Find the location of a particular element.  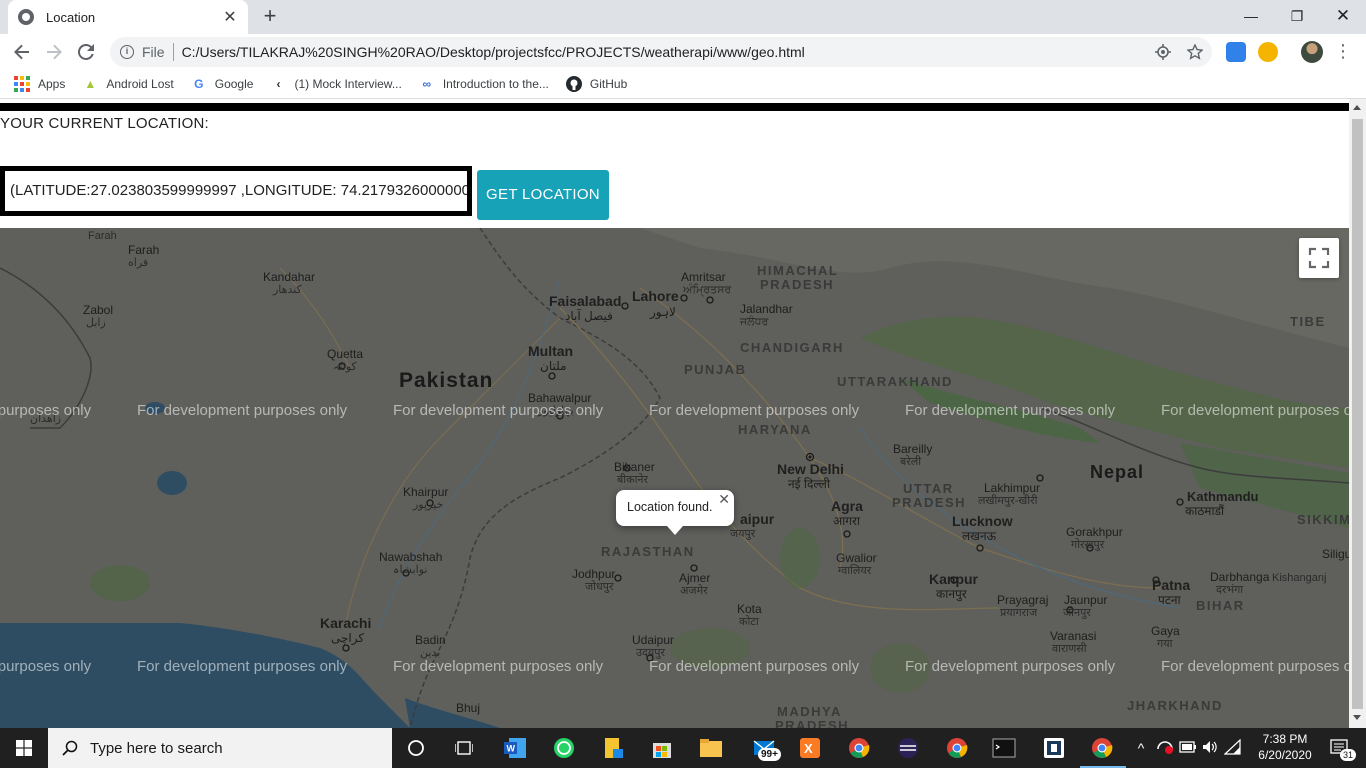

location-infowindow: Location found. ✕ is located at coordinates (675, 512).